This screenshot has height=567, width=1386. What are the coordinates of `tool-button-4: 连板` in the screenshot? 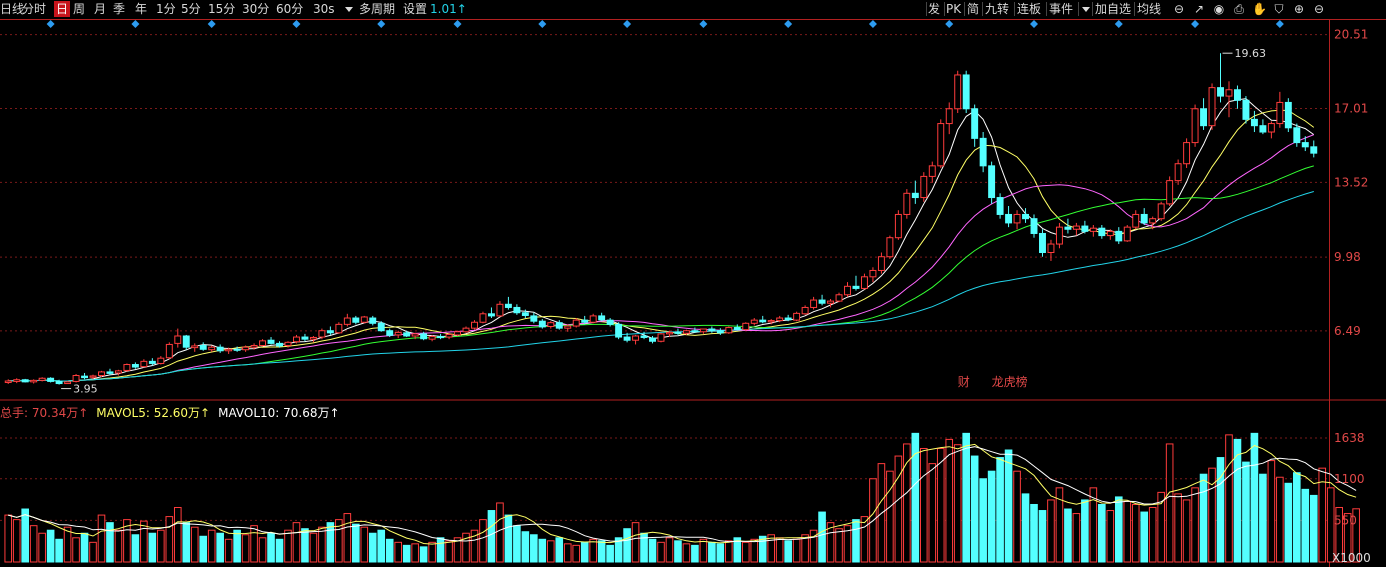 It's located at (1029, 9).